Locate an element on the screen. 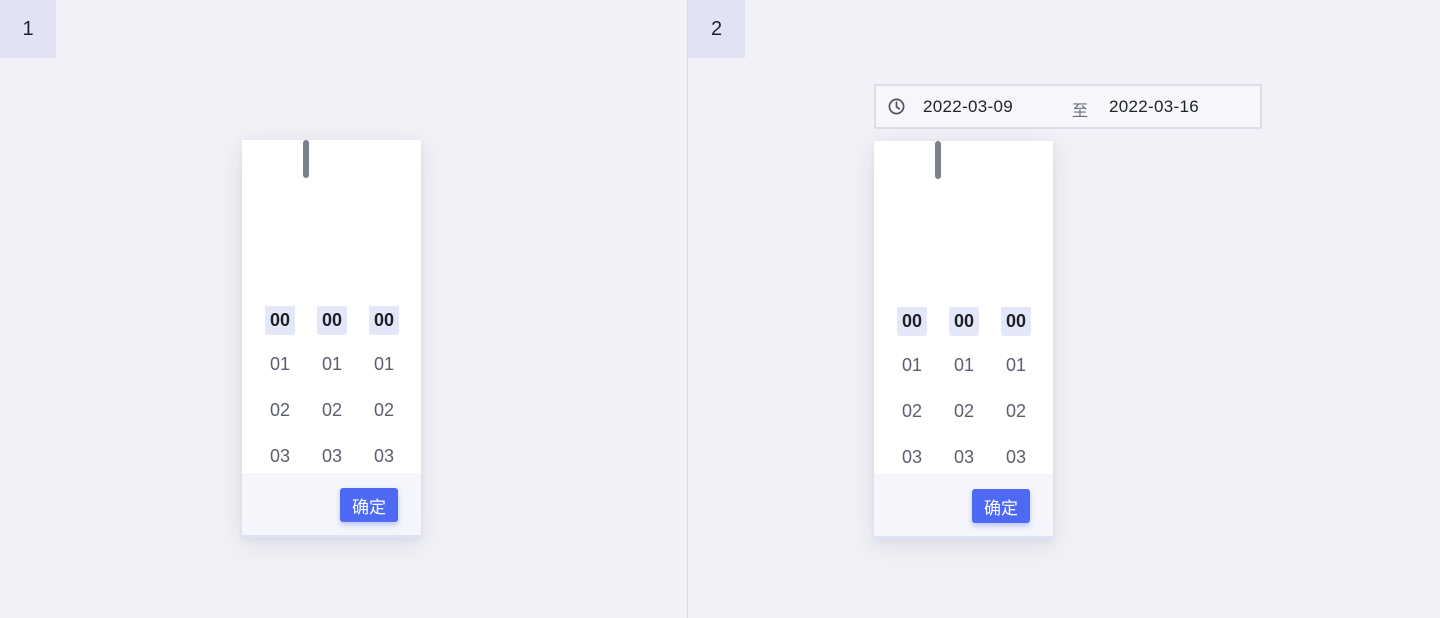 The height and width of the screenshot is (618, 1440). step-badge: 2 is located at coordinates (716, 29).